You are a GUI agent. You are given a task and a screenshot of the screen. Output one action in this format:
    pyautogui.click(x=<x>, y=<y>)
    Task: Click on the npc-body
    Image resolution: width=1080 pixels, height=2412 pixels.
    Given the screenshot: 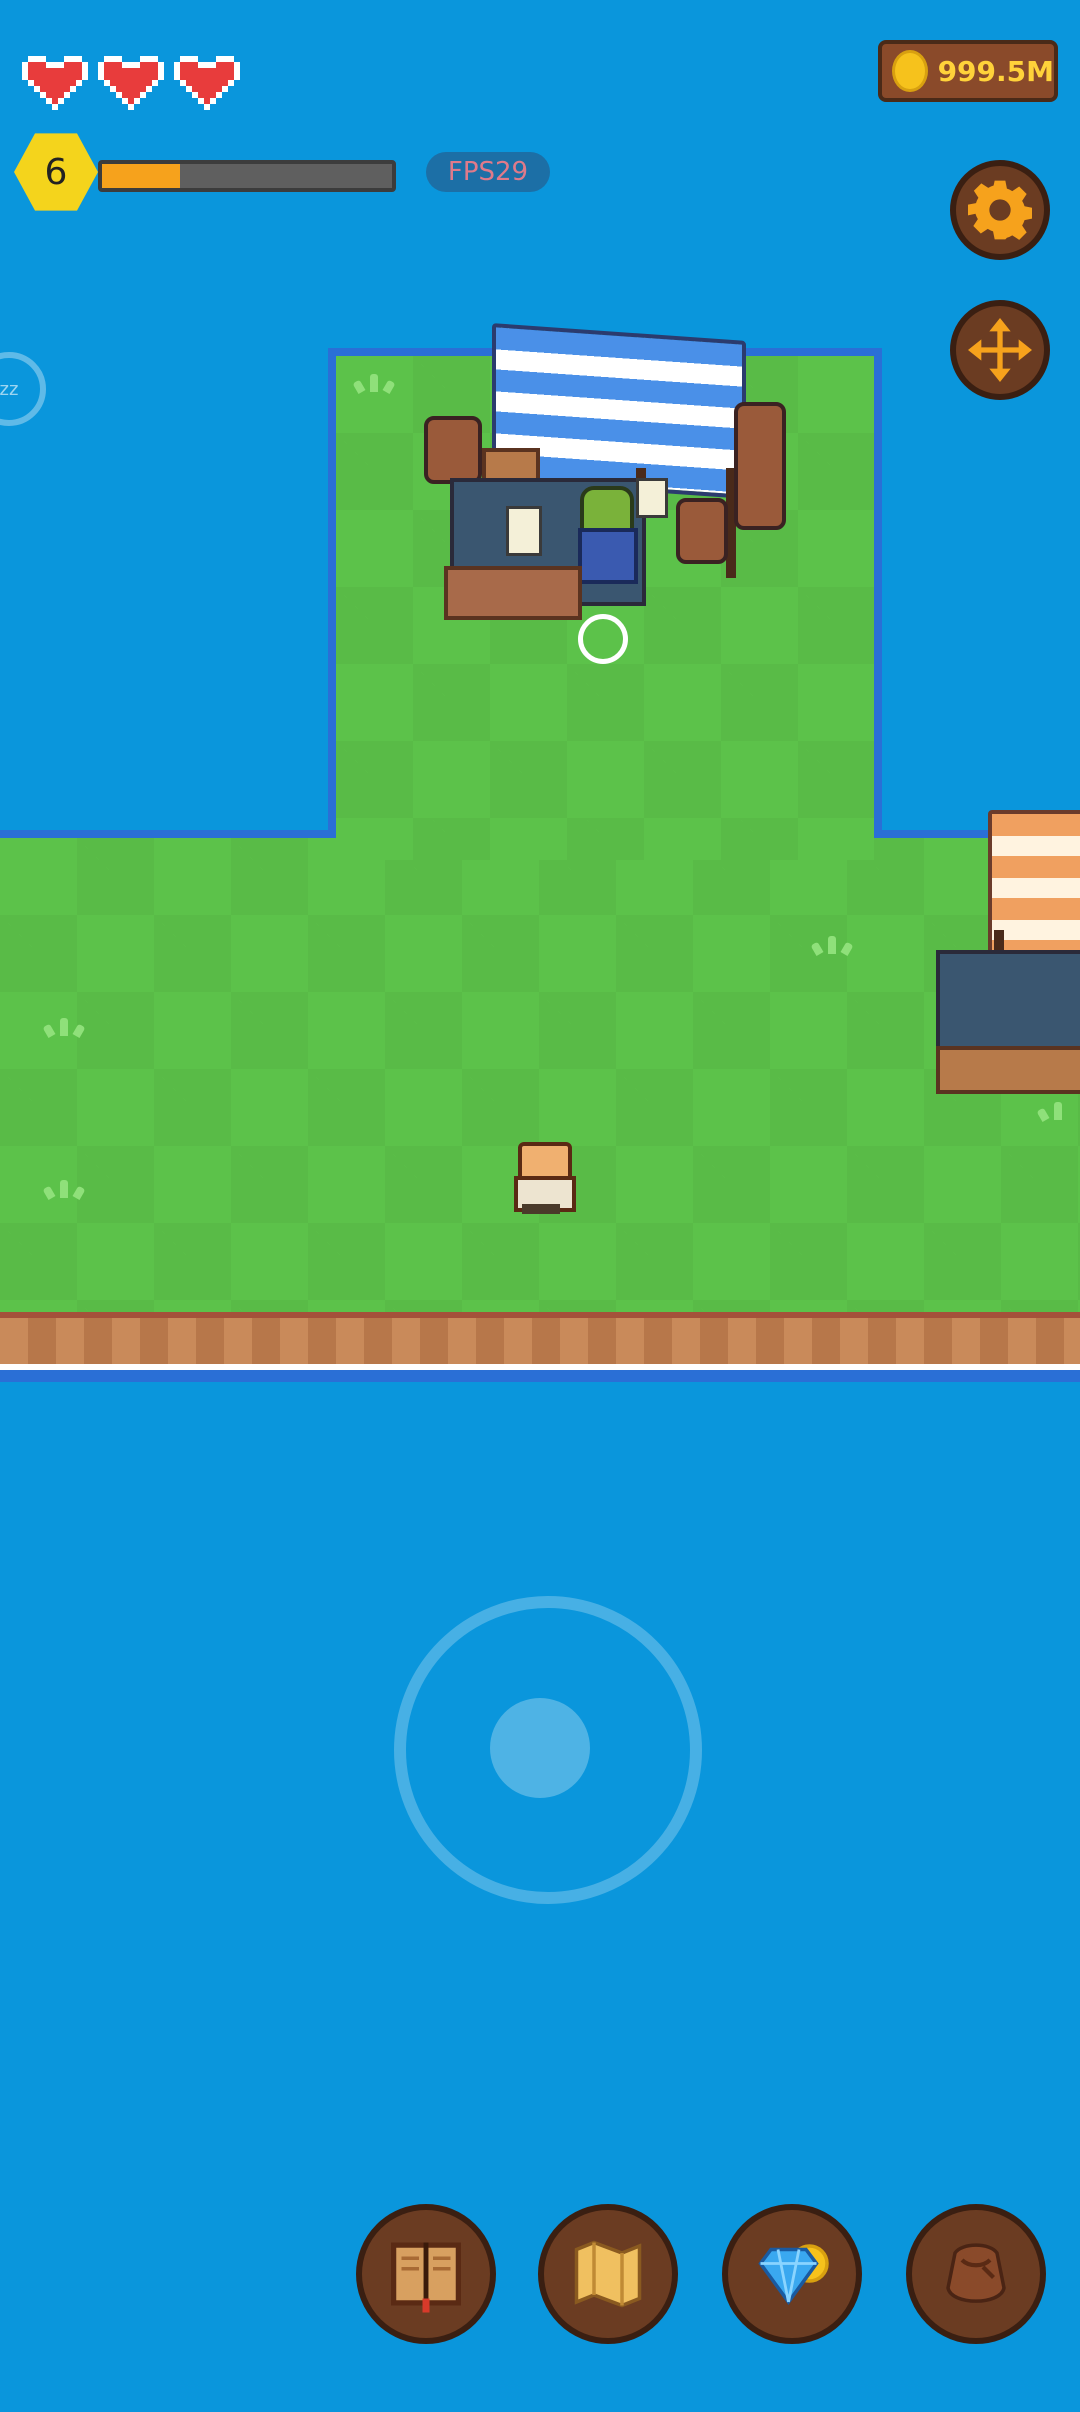 What is the action you would take?
    pyautogui.click(x=608, y=556)
    